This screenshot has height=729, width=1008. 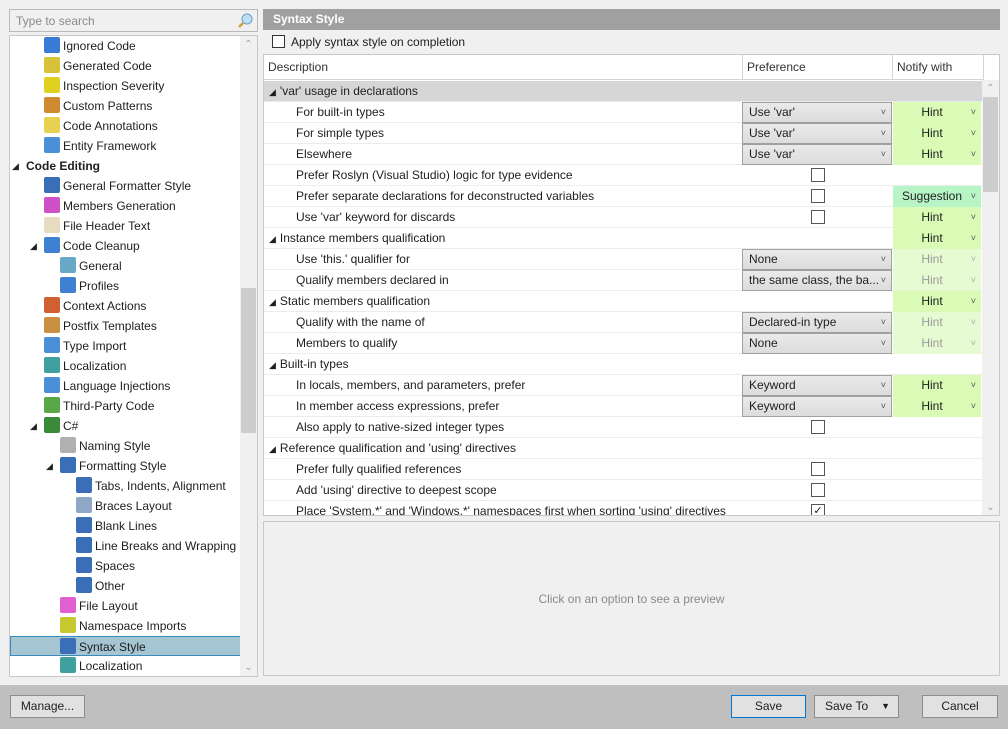 What do you see at coordinates (368, 44) in the screenshot?
I see `apply-on-completion-checkbox: Apply syntax style on completion` at bounding box center [368, 44].